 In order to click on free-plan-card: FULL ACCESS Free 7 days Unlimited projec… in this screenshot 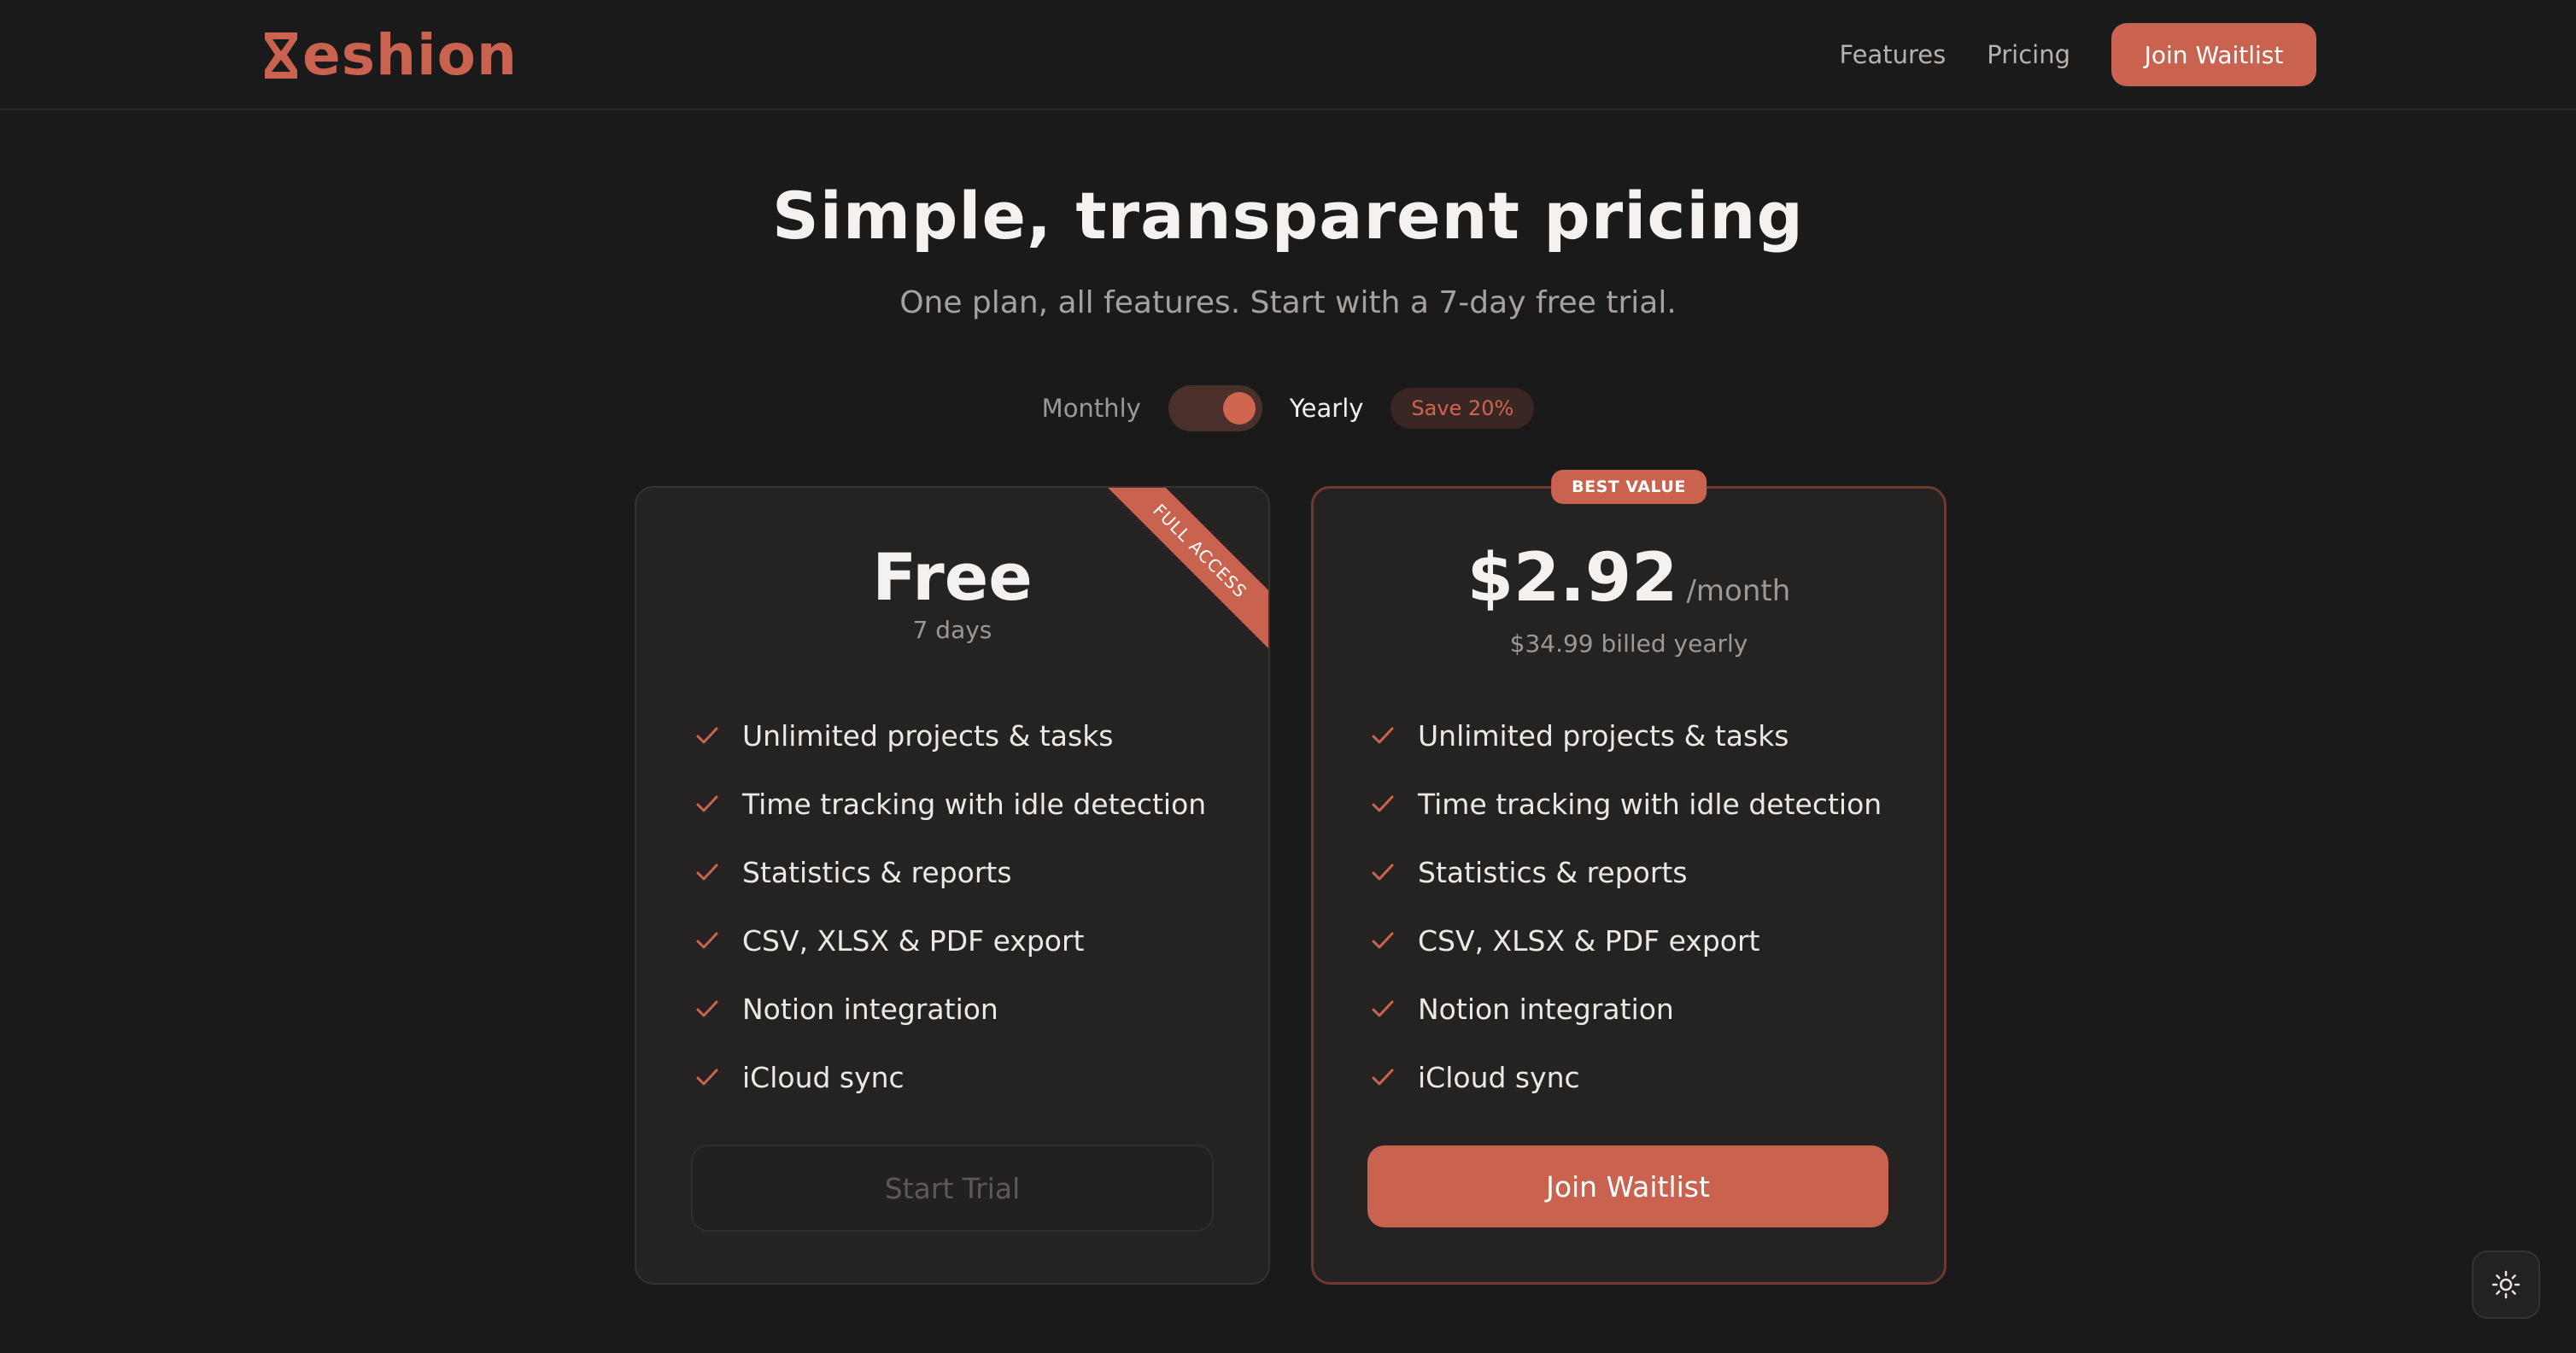, I will do `click(952, 885)`.